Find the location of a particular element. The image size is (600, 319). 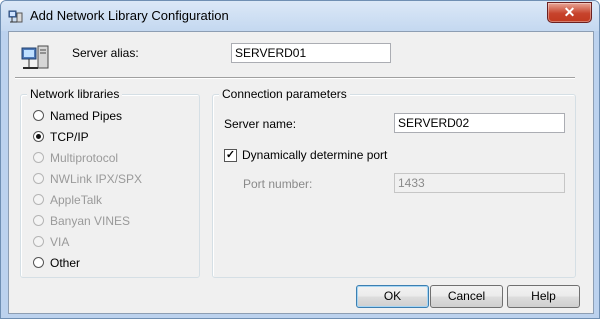

network-config-icon is located at coordinates (15, 16).